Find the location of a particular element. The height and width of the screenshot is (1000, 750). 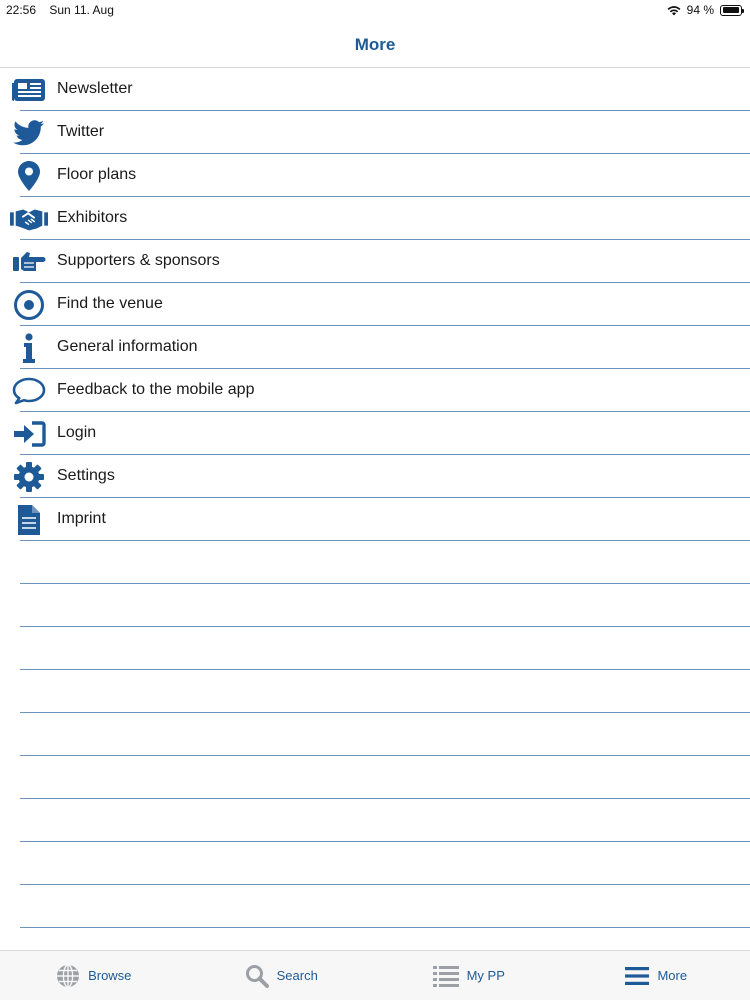

menu-item-login: Login is located at coordinates (375, 433).